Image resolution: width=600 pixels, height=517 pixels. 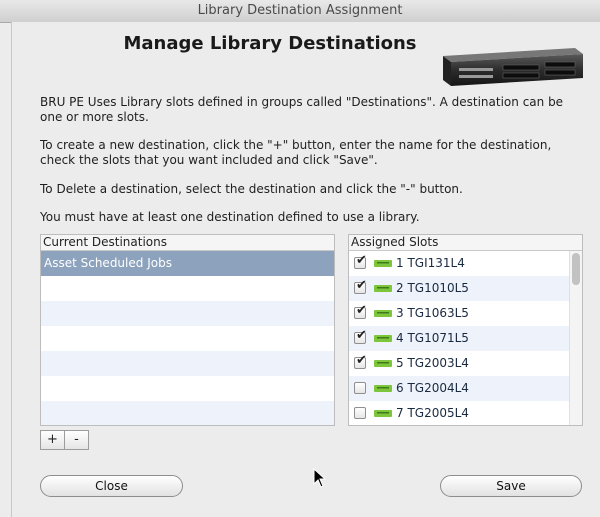 I want to click on slot-row: 7 TG2005L4, so click(x=465, y=413).